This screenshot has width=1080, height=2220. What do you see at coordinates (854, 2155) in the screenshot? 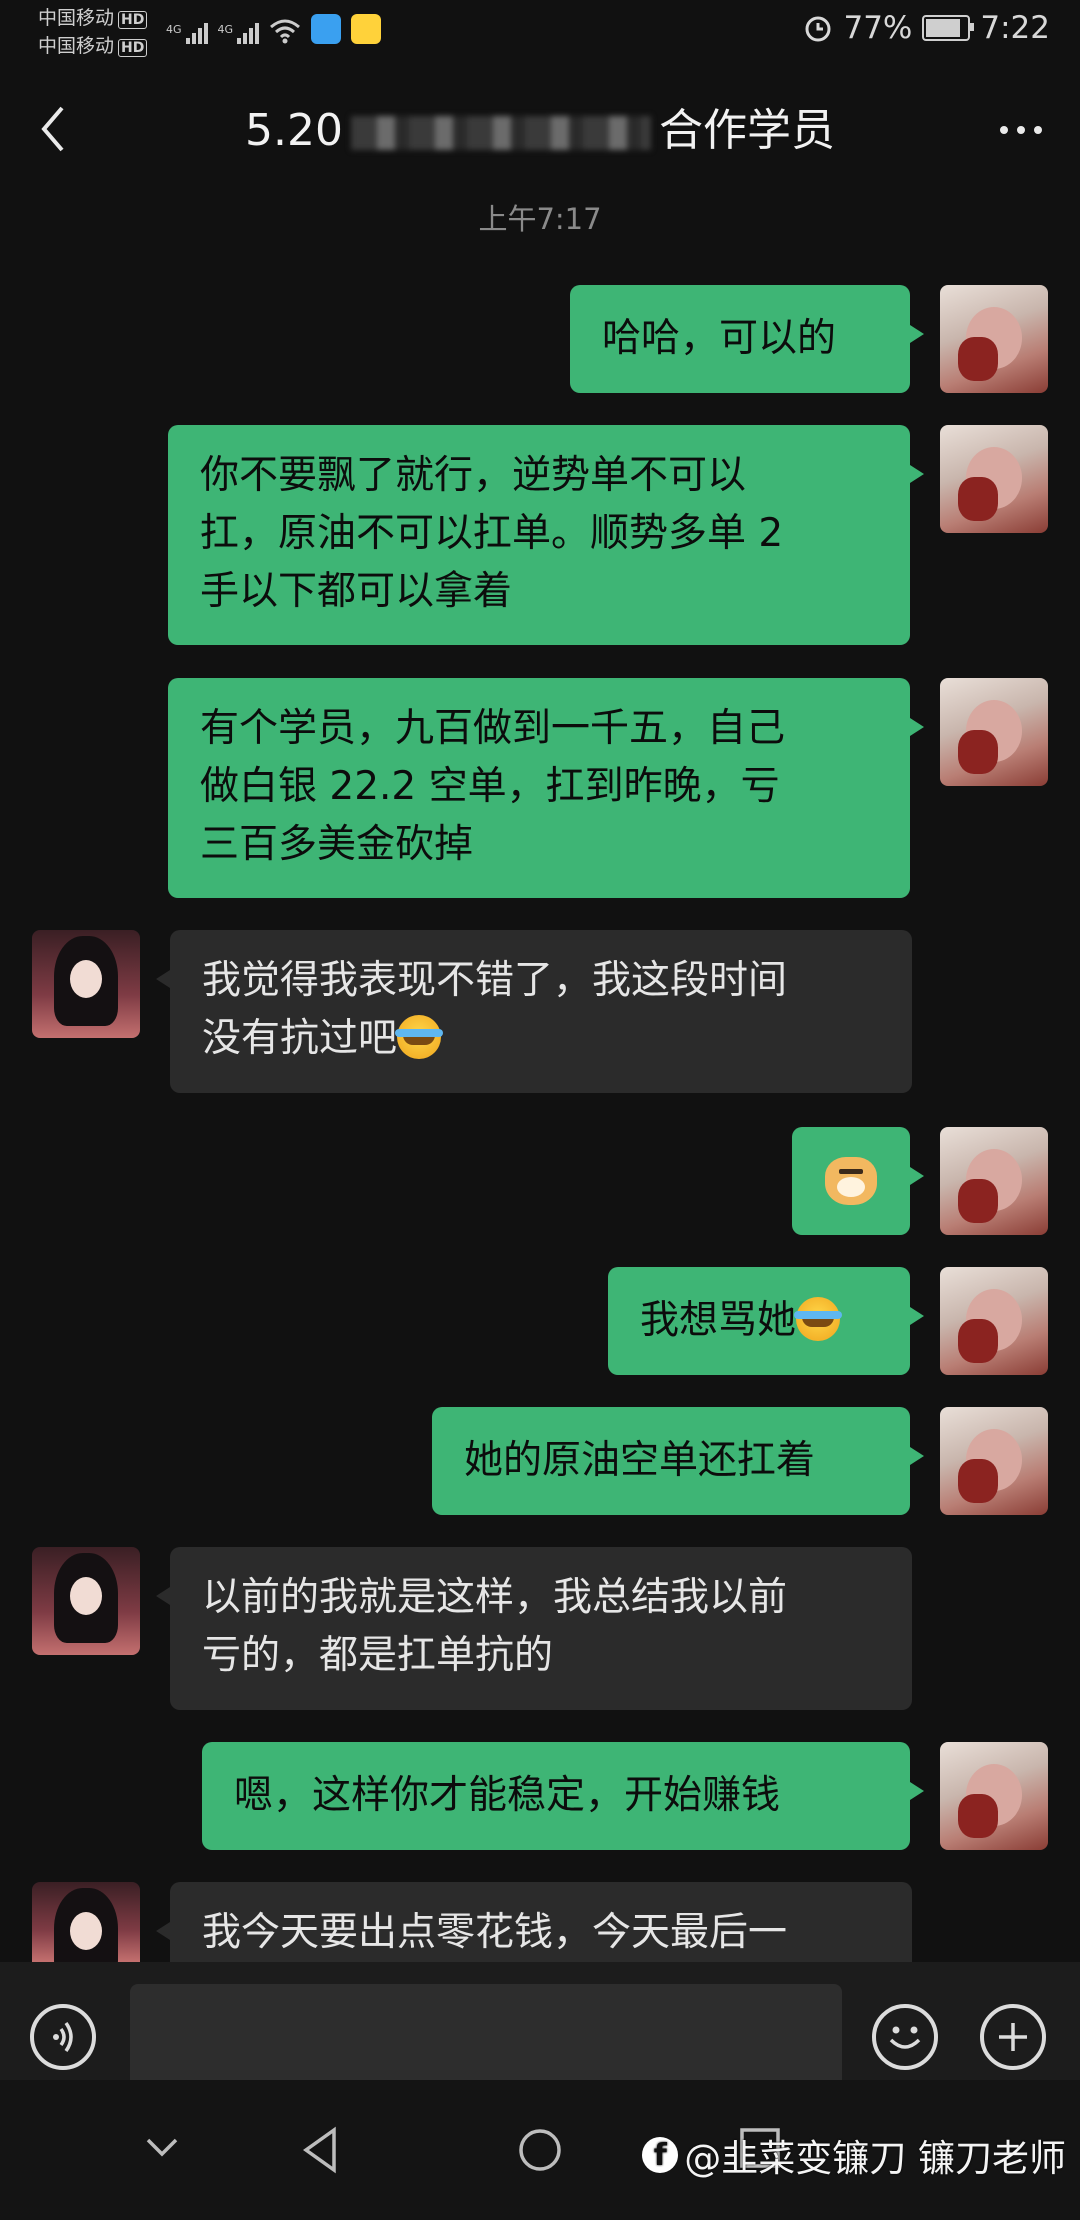
I see `watermark: f @韭菜变镰刀 镰刀老师` at bounding box center [854, 2155].